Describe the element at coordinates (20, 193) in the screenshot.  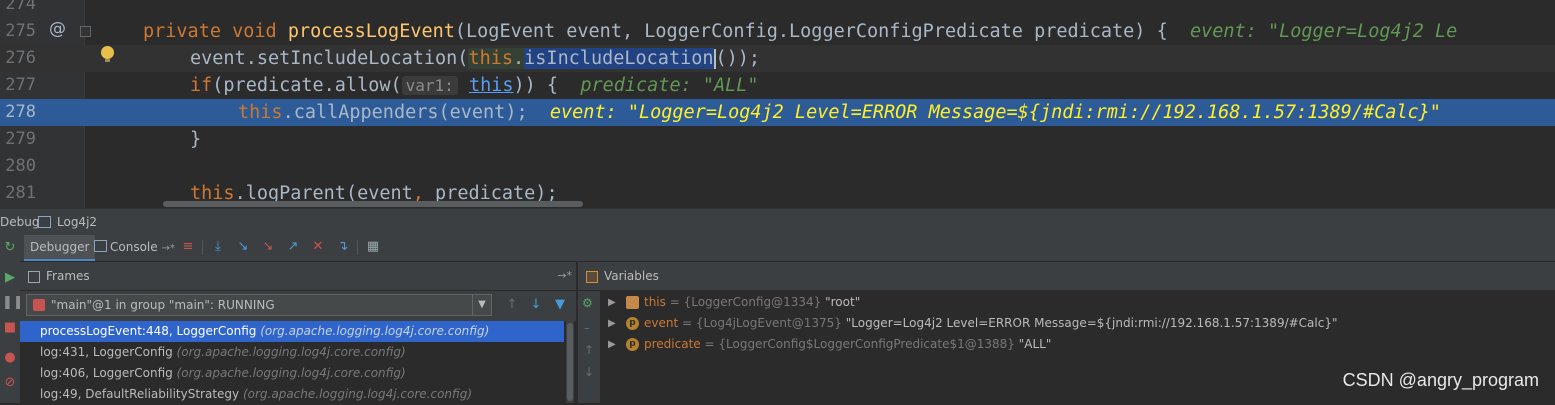
I see `line-number: 281` at that location.